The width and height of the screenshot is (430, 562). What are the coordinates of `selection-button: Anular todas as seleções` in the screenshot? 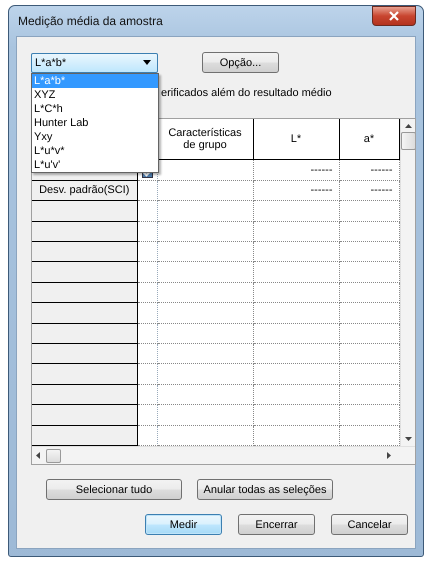 It's located at (265, 489).